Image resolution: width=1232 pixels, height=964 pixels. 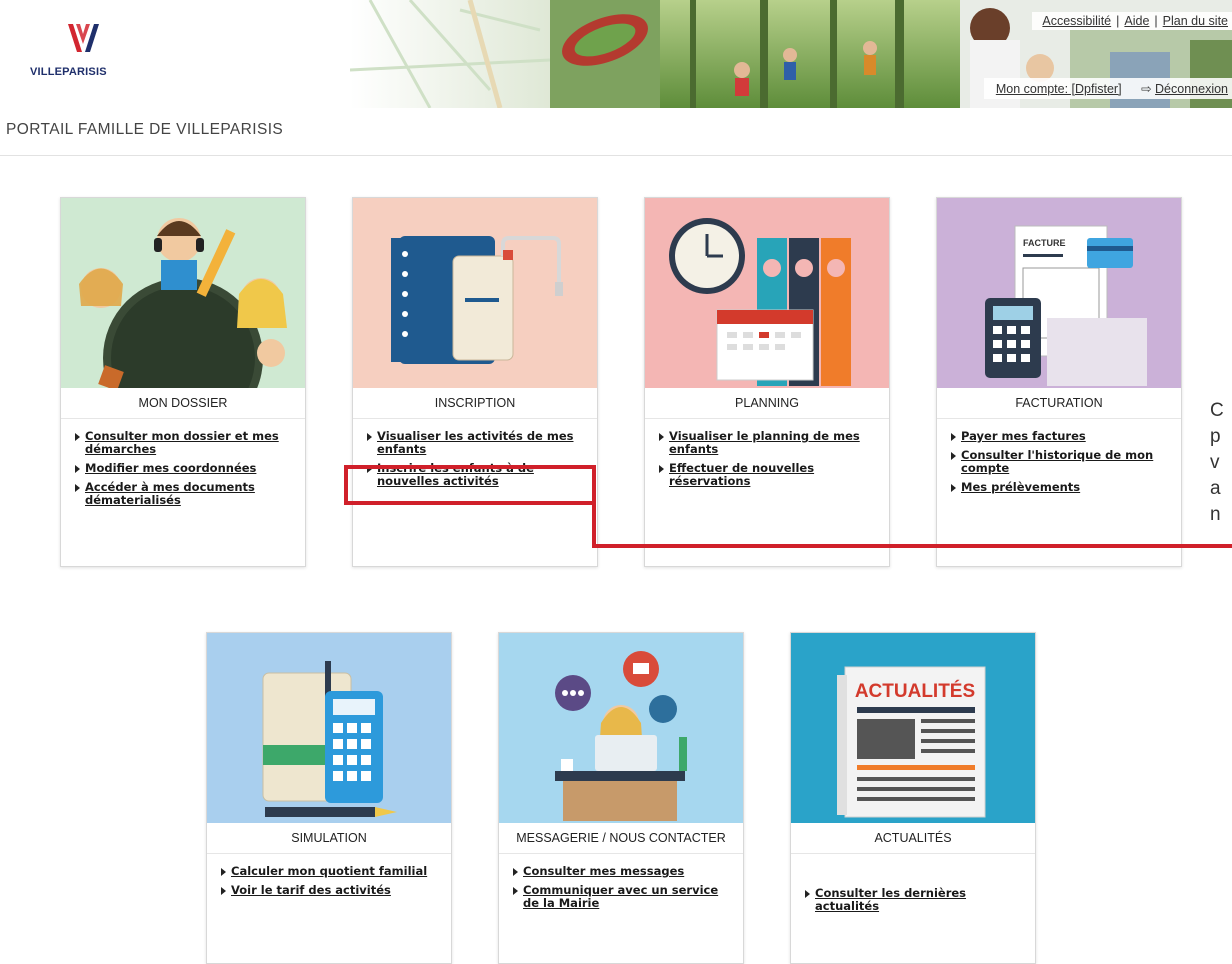 What do you see at coordinates (329, 838) in the screenshot?
I see `card-title: SIMULATION` at bounding box center [329, 838].